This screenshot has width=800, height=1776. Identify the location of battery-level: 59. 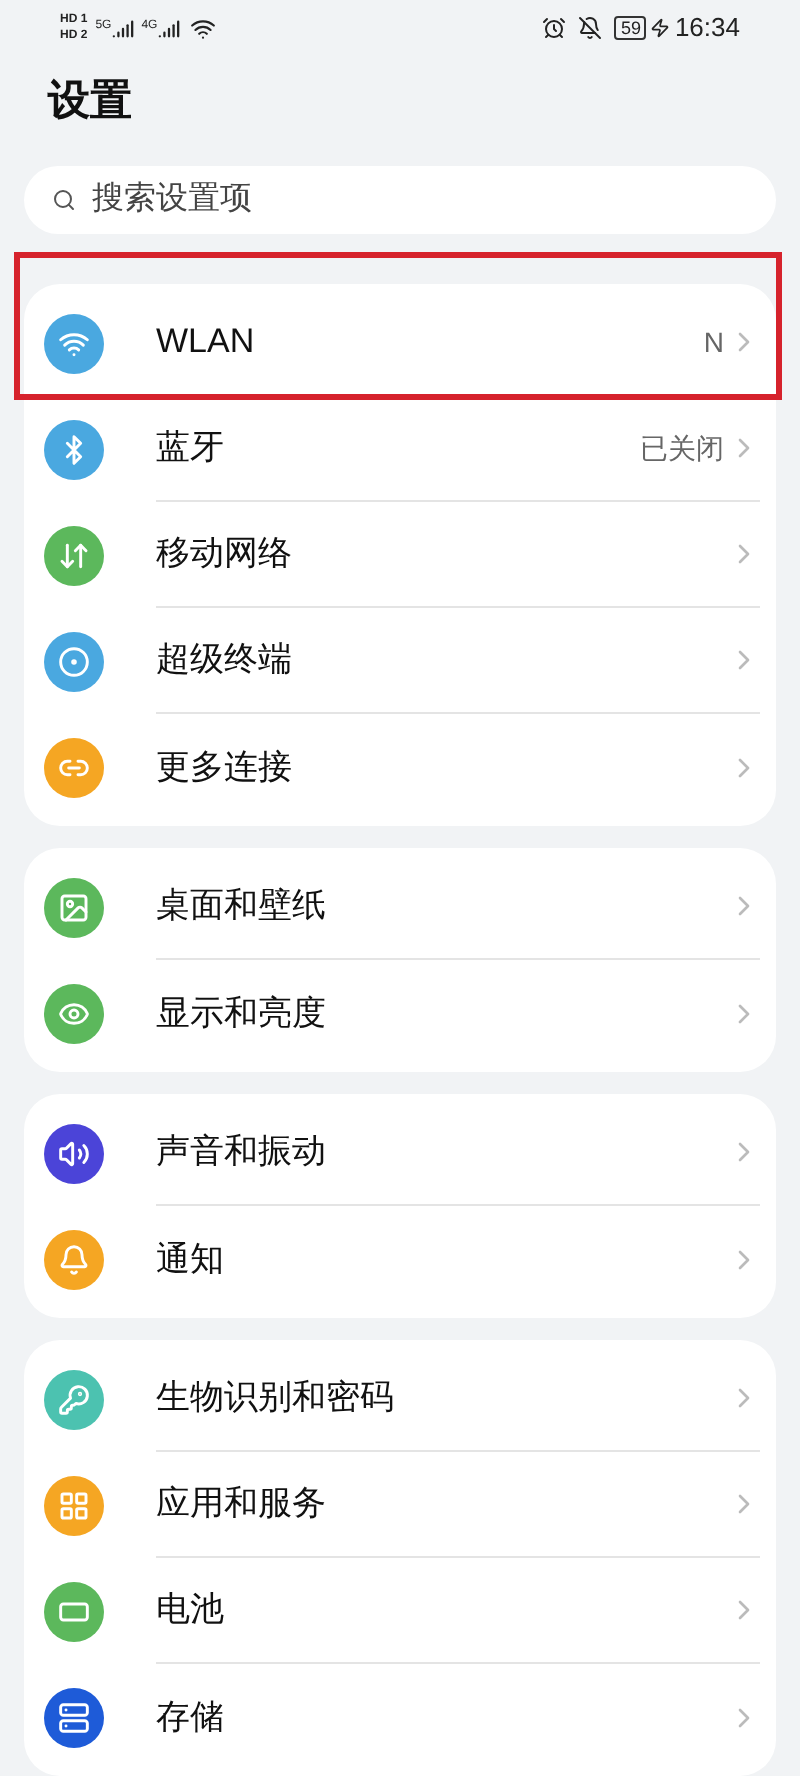
(630, 28).